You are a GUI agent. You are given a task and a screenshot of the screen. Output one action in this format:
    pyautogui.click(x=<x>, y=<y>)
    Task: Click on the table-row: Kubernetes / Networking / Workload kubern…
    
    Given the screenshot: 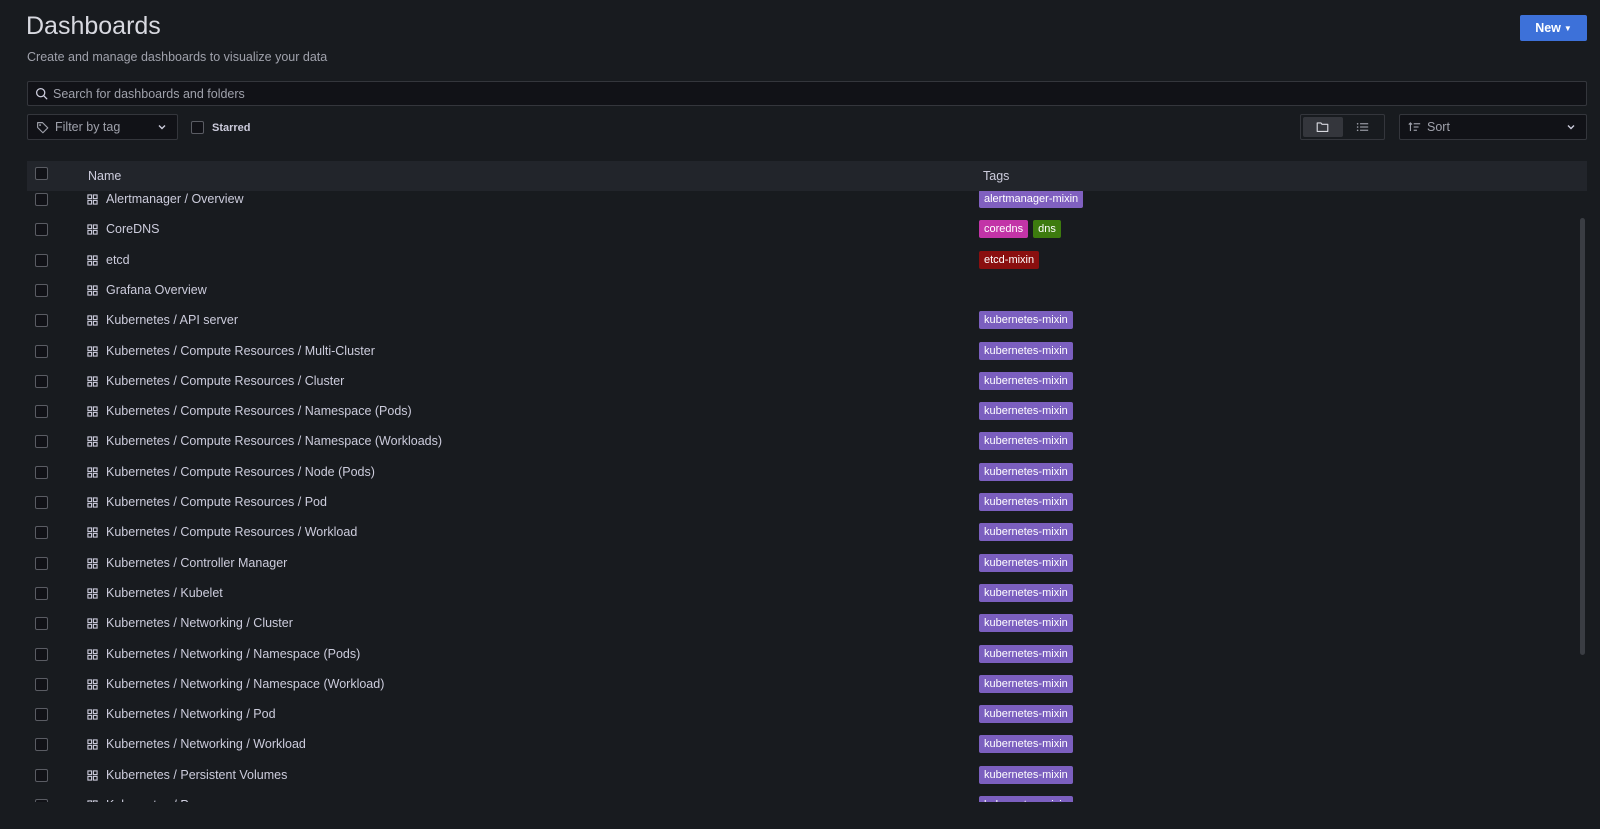 What is the action you would take?
    pyautogui.click(x=807, y=750)
    